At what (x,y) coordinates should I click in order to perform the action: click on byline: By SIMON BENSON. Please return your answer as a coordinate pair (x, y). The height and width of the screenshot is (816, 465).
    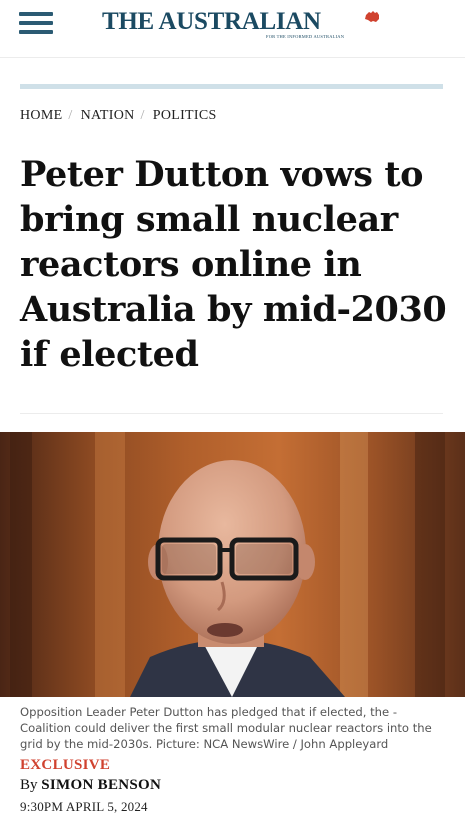
    Looking at the image, I should click on (90, 785).